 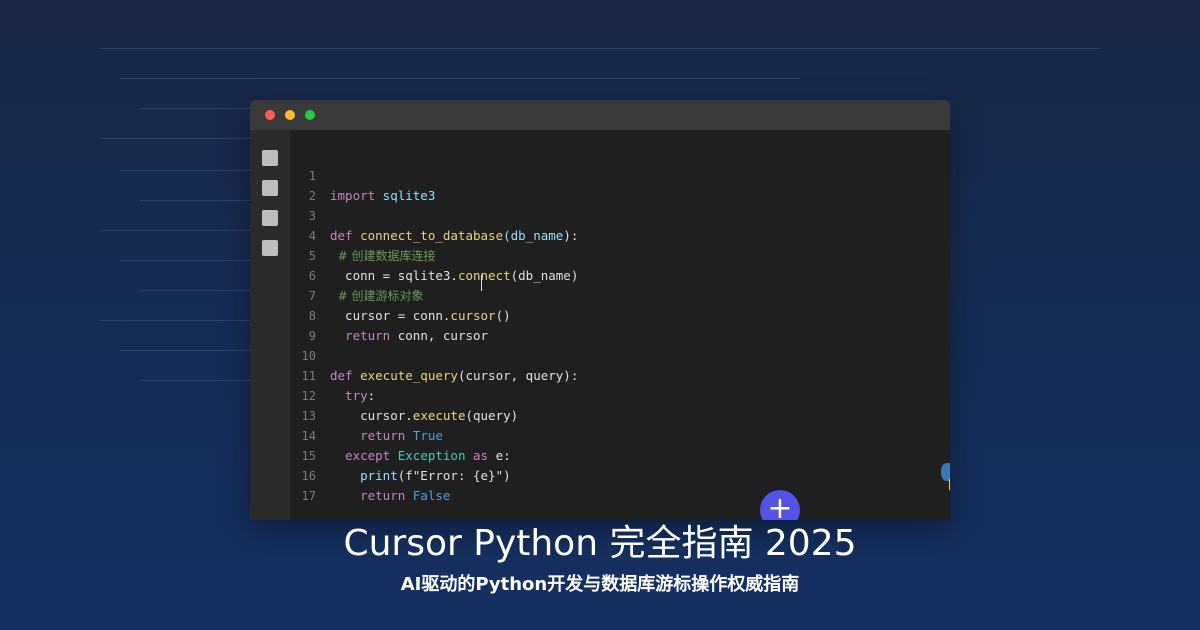 What do you see at coordinates (310, 115) in the screenshot?
I see `maximize-dot` at bounding box center [310, 115].